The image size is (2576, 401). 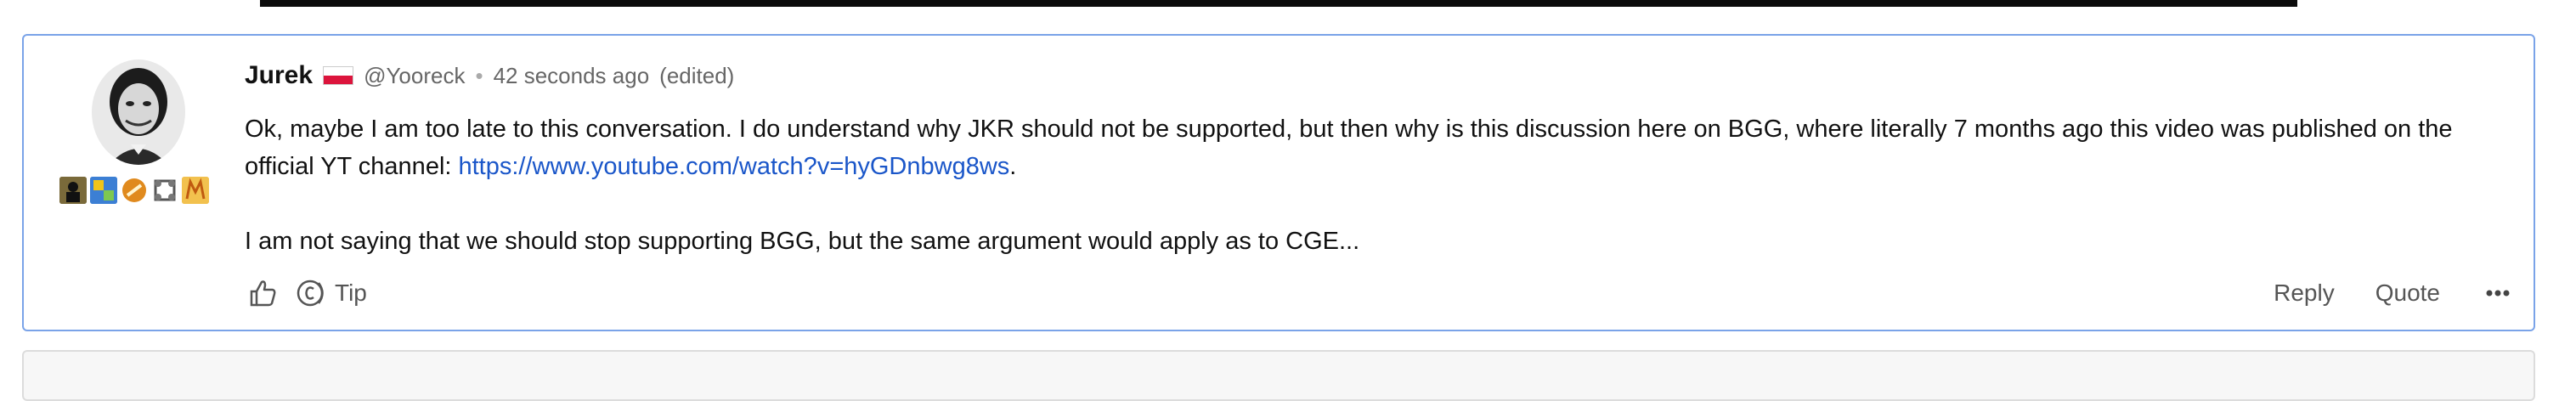 I want to click on post-timestamp: 42 seconds ago, so click(x=572, y=76).